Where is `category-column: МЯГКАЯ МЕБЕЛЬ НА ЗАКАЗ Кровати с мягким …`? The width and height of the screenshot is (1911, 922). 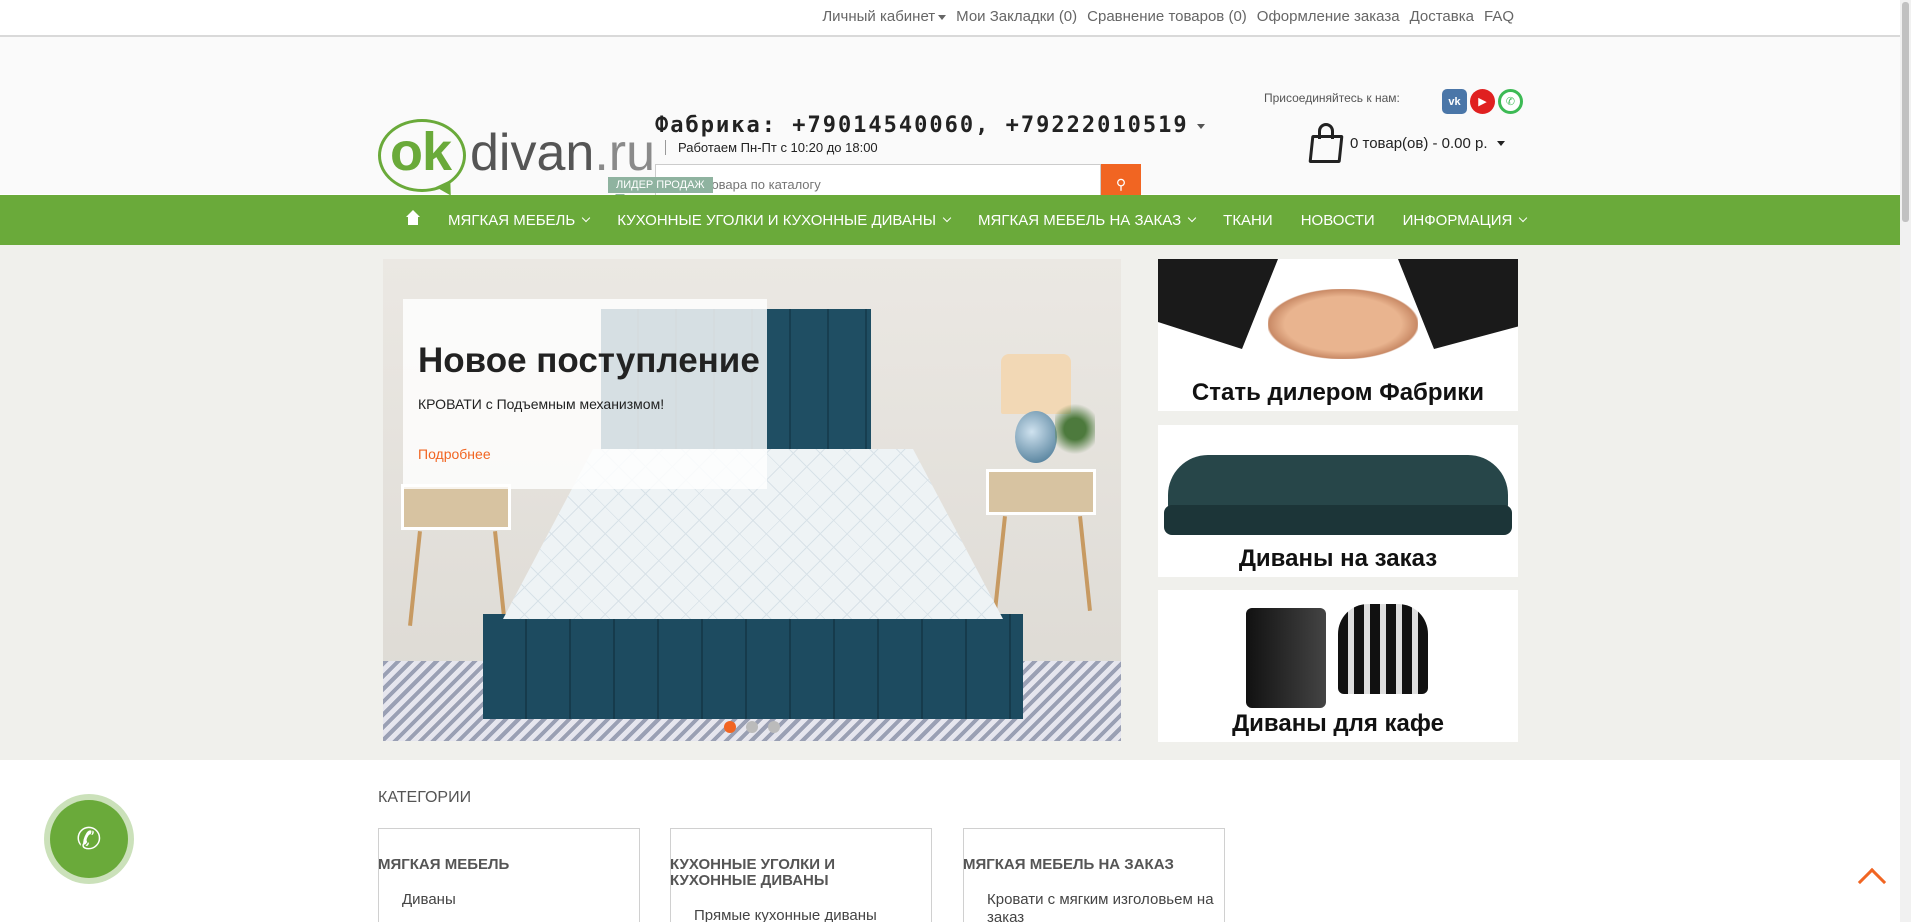 category-column: МЯГКАЯ МЕБЕЛЬ НА ЗАКАЗ Кровати с мягким … is located at coordinates (1094, 875).